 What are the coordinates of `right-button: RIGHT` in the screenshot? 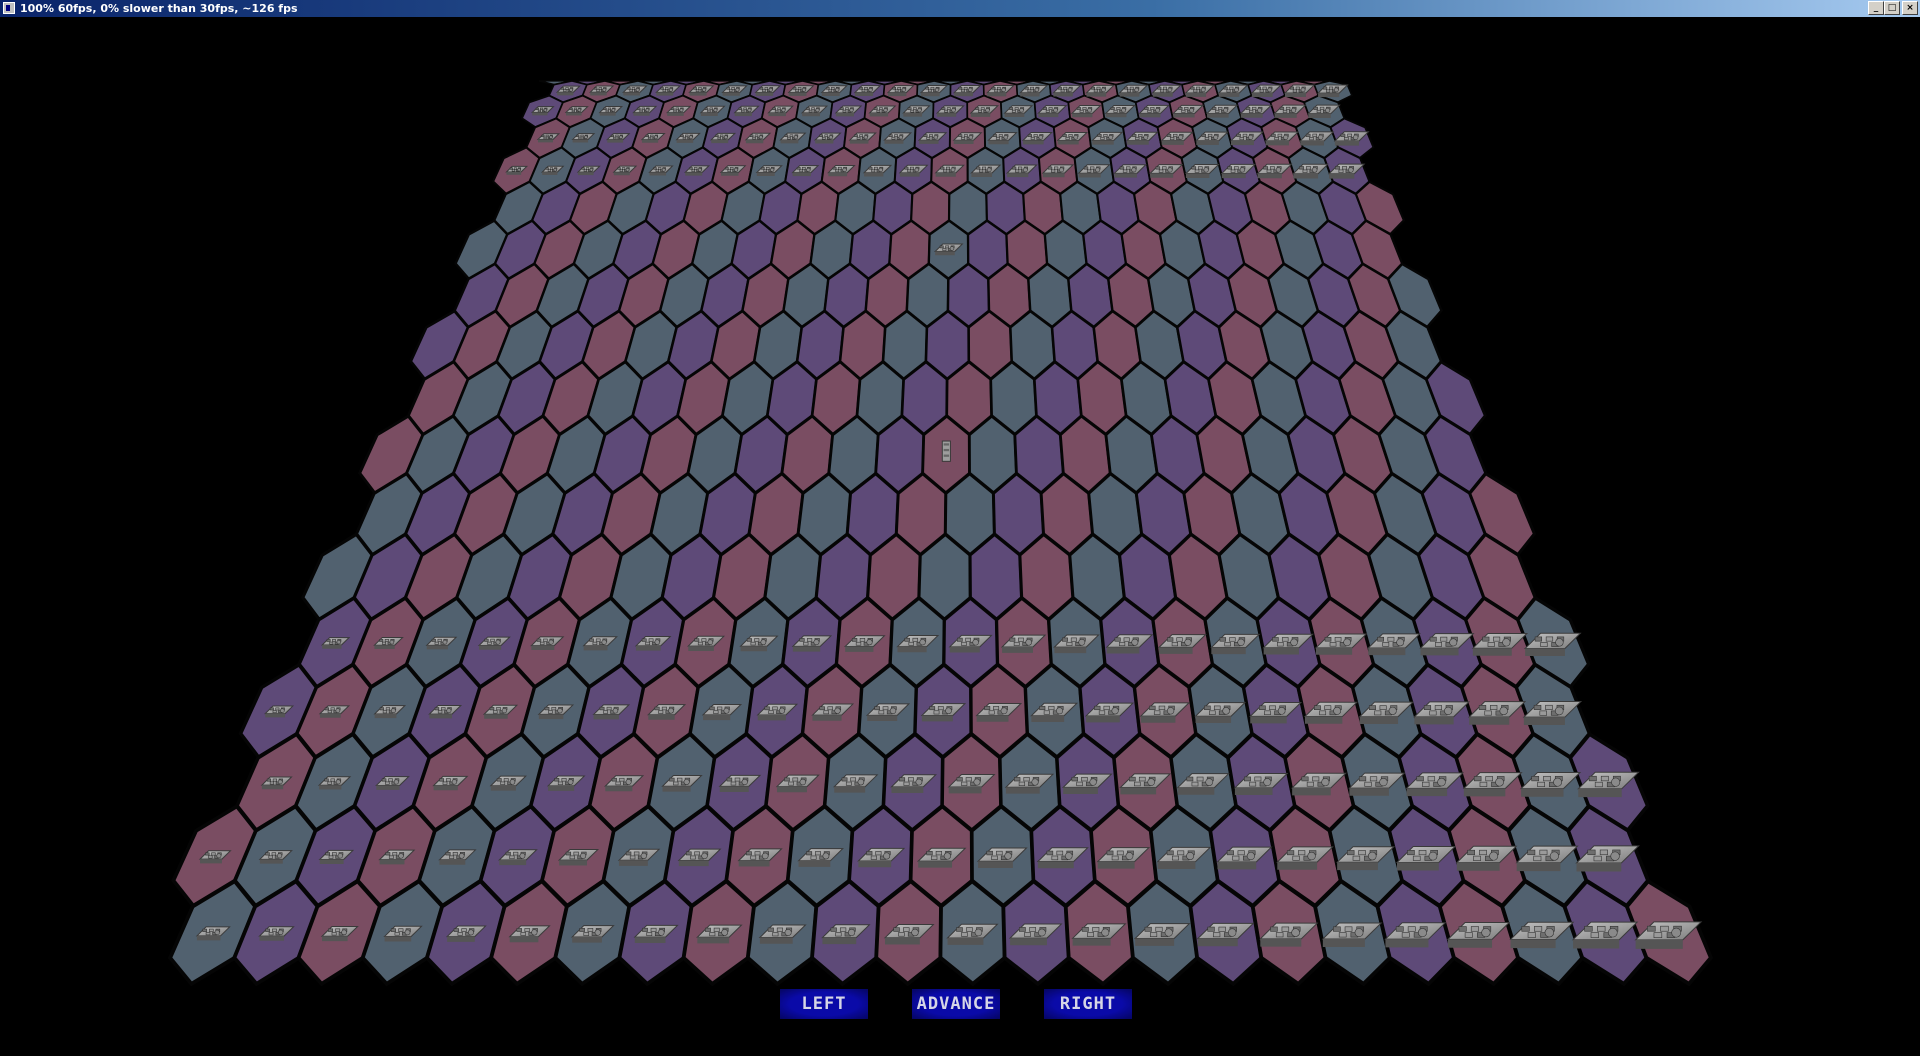 It's located at (1088, 1004).